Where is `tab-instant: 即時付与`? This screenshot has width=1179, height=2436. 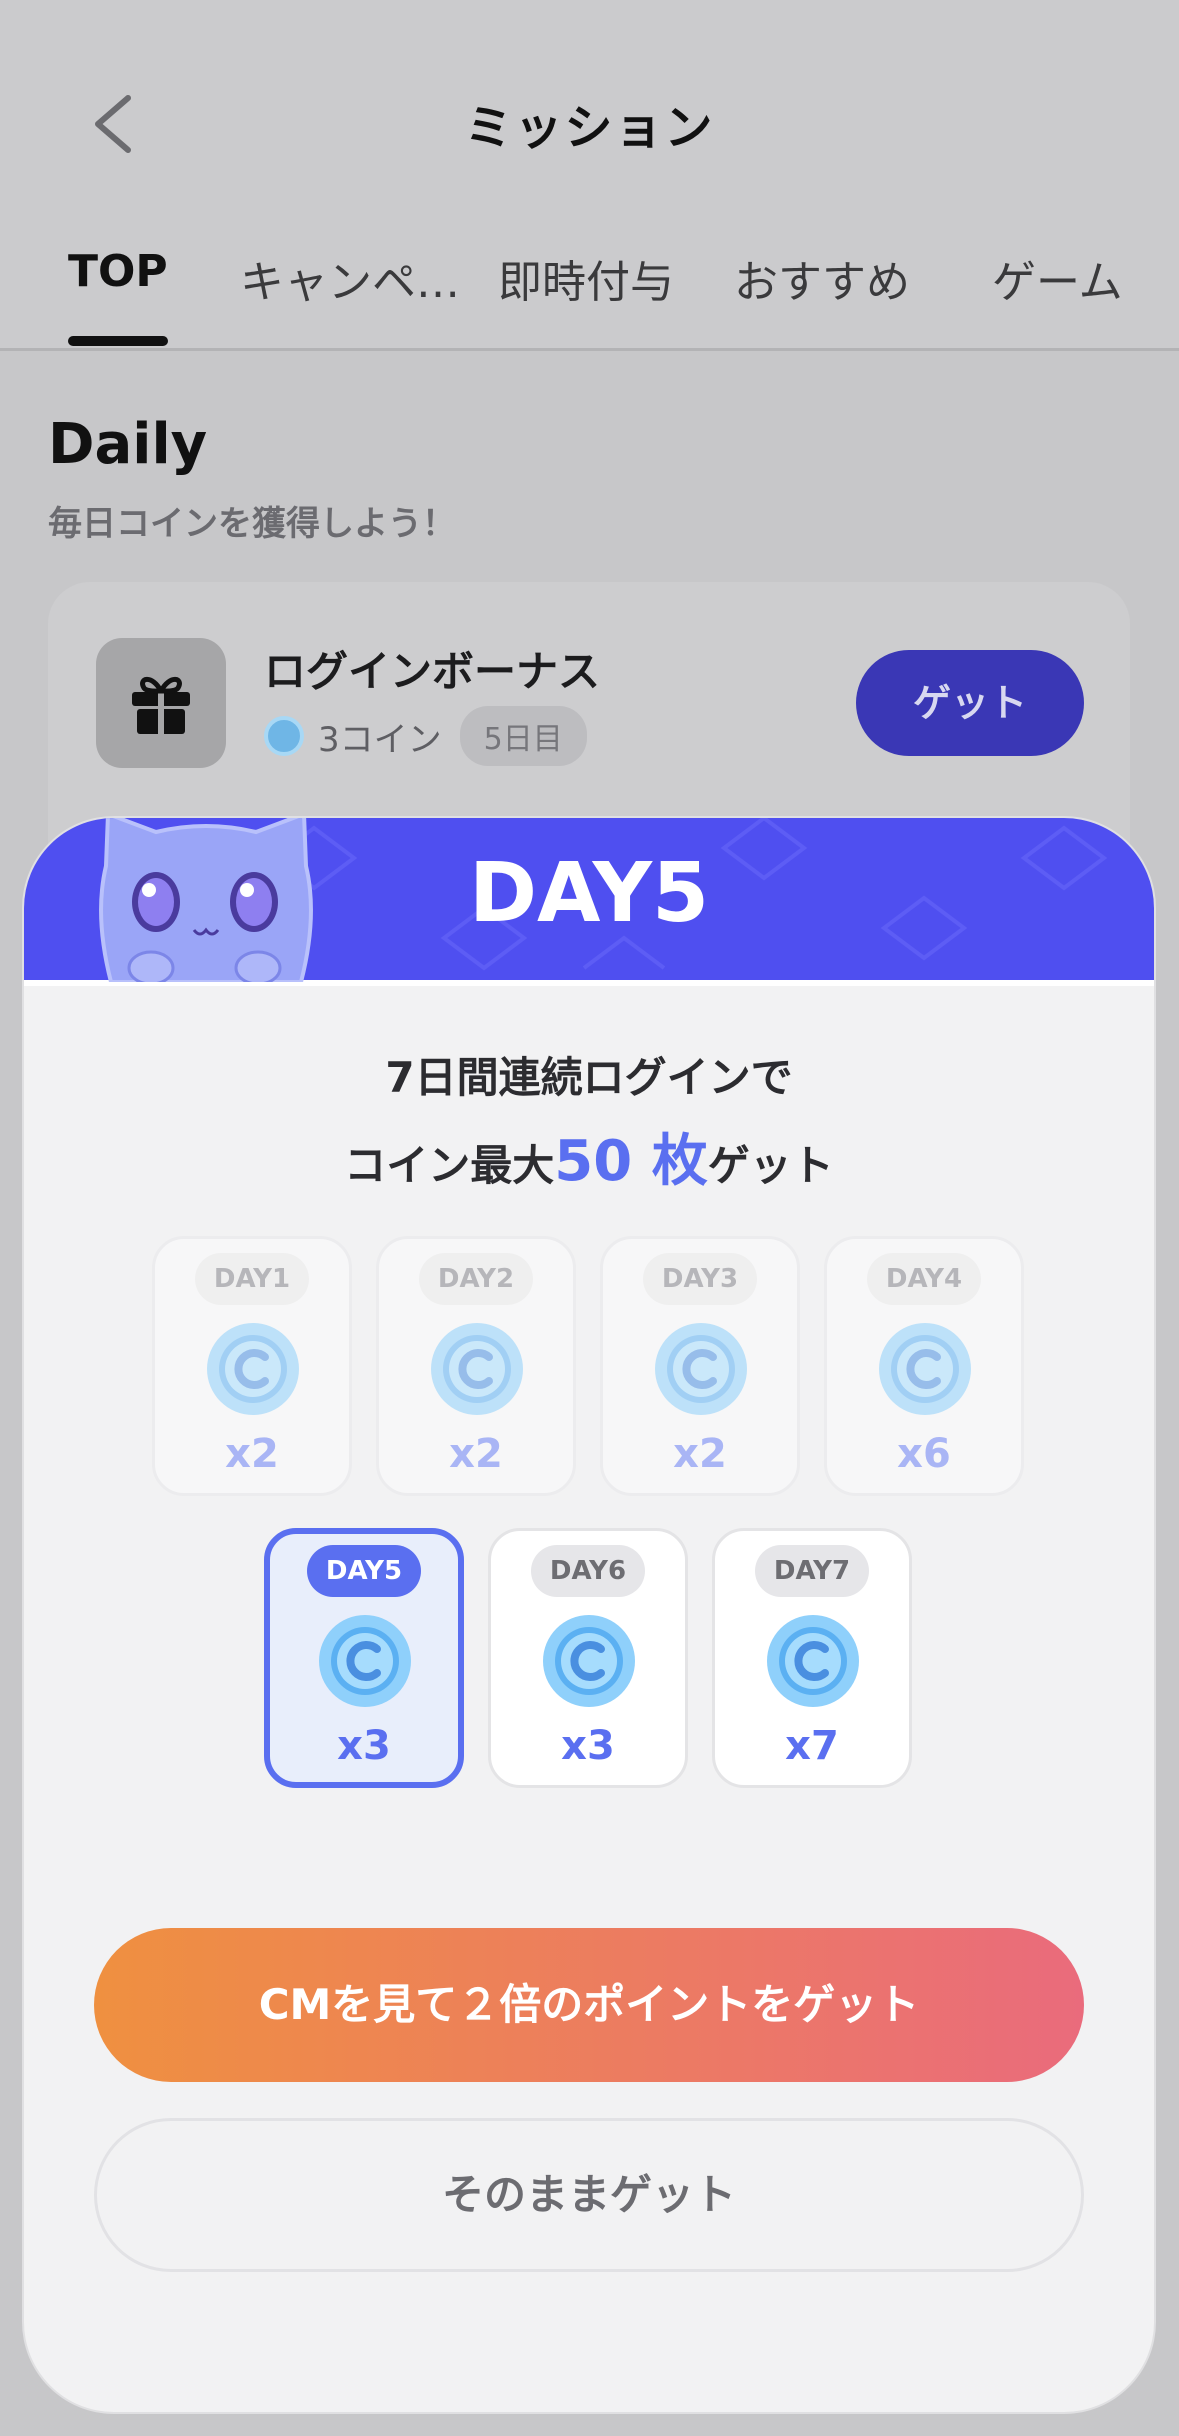 tab-instant: 即時付与 is located at coordinates (586, 278).